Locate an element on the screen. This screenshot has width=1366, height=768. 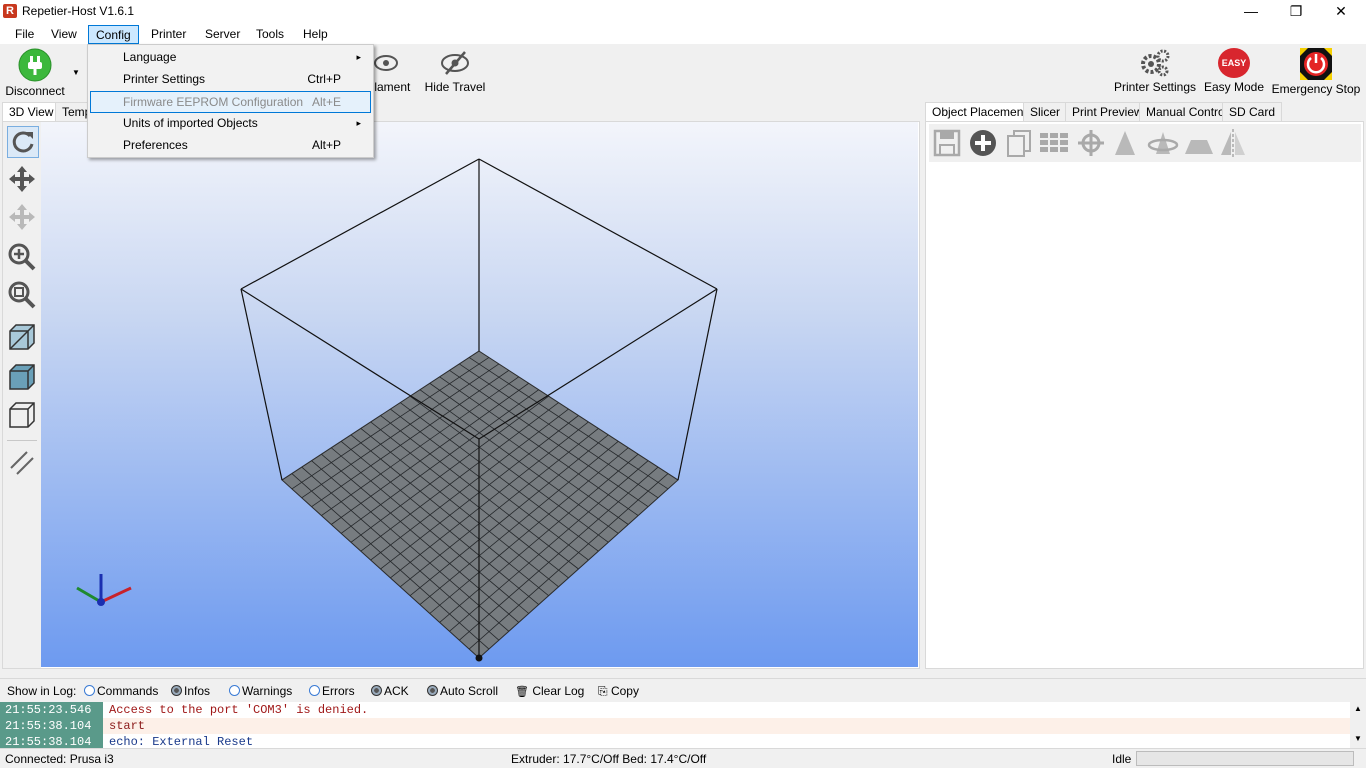
fit-view-button is located at coordinates (23, 296).